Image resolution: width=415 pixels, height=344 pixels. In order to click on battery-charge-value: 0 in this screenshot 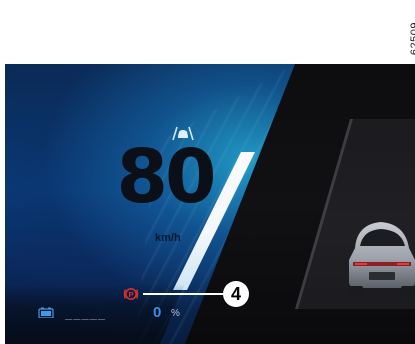, I will do `click(157, 312)`.